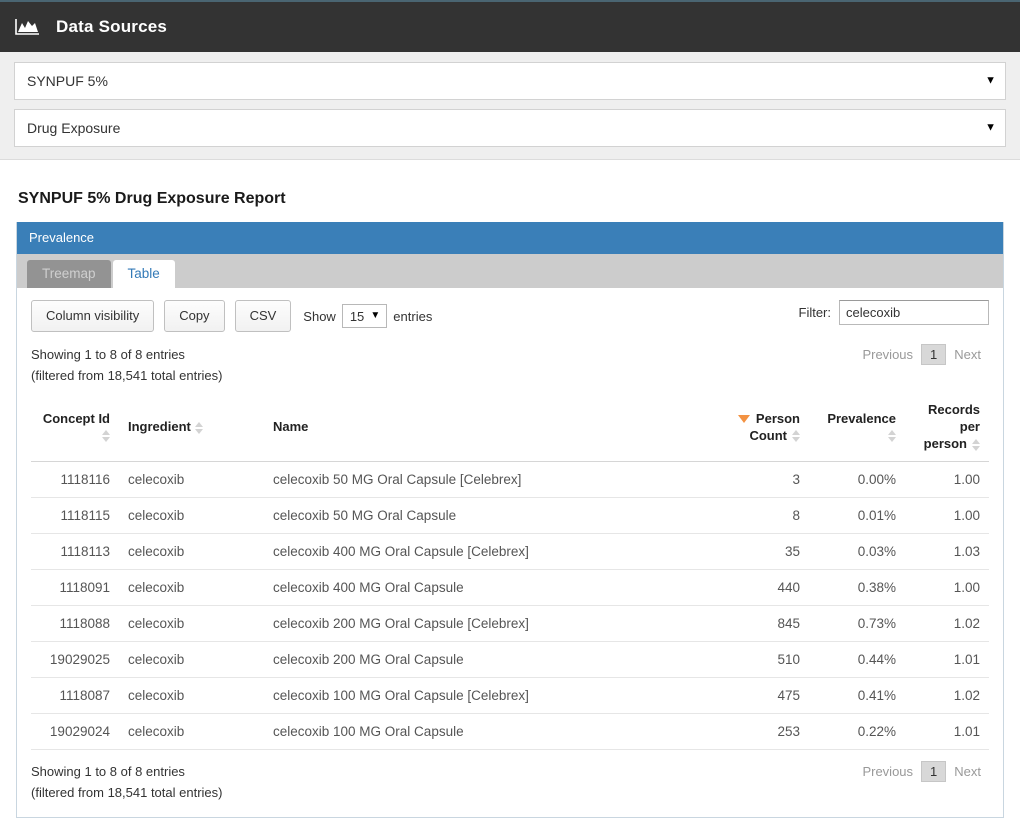  What do you see at coordinates (75, 551) in the screenshot?
I see `cell-concept-id: 1118113` at bounding box center [75, 551].